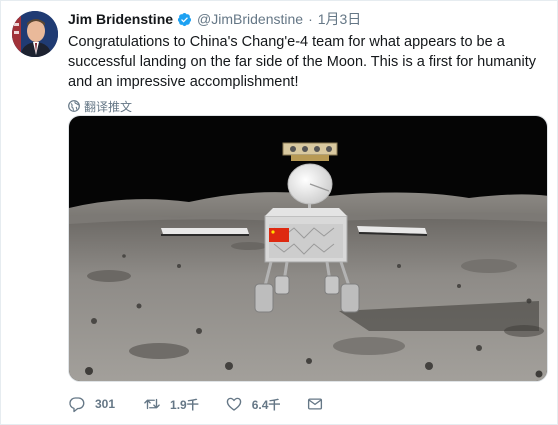 Image resolution: width=558 pixels, height=425 pixels. What do you see at coordinates (105, 404) in the screenshot?
I see `reply-count: 301` at bounding box center [105, 404].